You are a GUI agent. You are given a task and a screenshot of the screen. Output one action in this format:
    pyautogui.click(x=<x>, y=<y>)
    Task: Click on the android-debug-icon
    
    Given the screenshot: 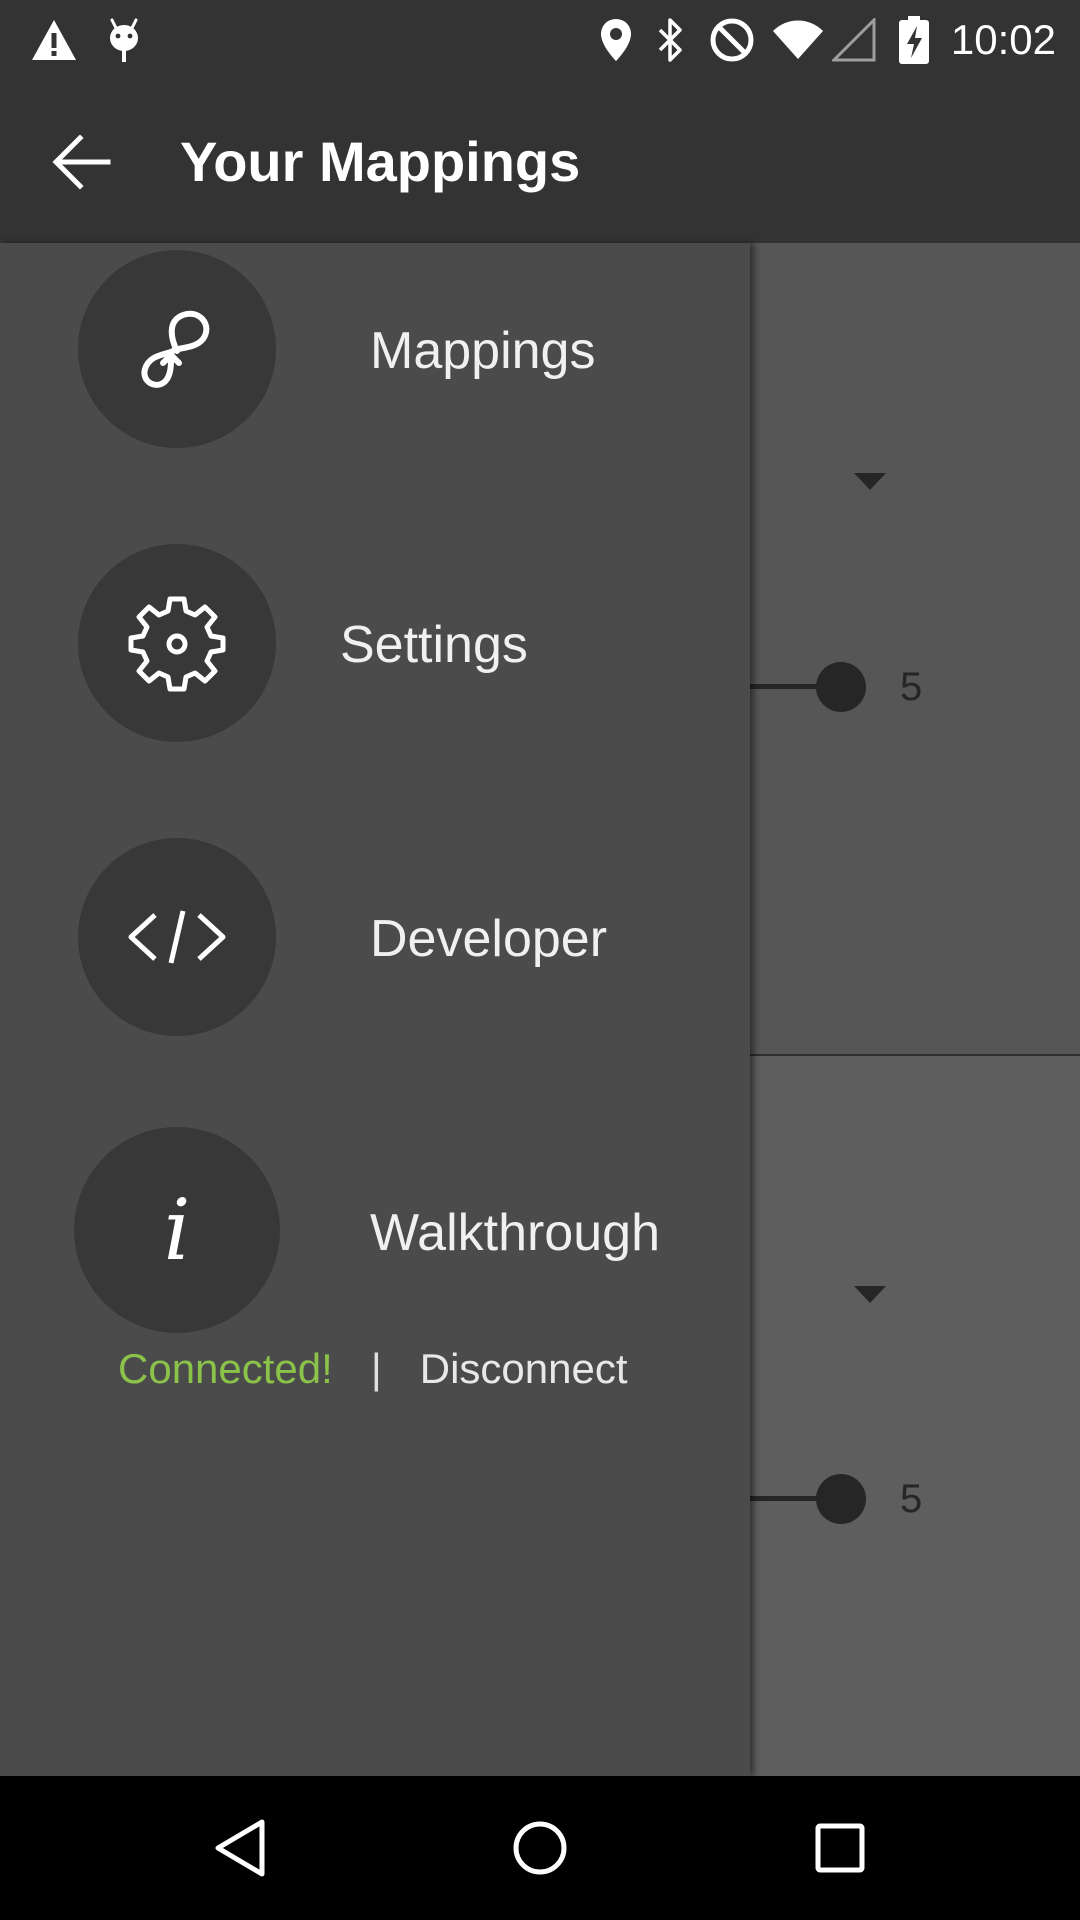 What is the action you would take?
    pyautogui.click(x=124, y=40)
    